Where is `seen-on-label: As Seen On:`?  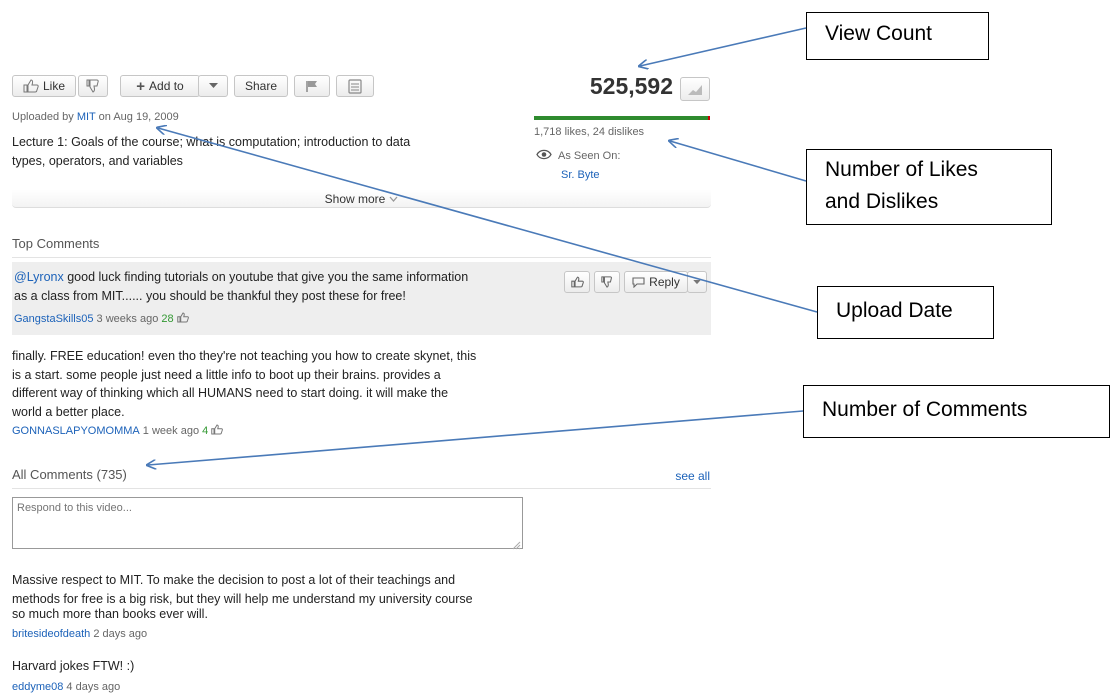 seen-on-label: As Seen On: is located at coordinates (589, 156).